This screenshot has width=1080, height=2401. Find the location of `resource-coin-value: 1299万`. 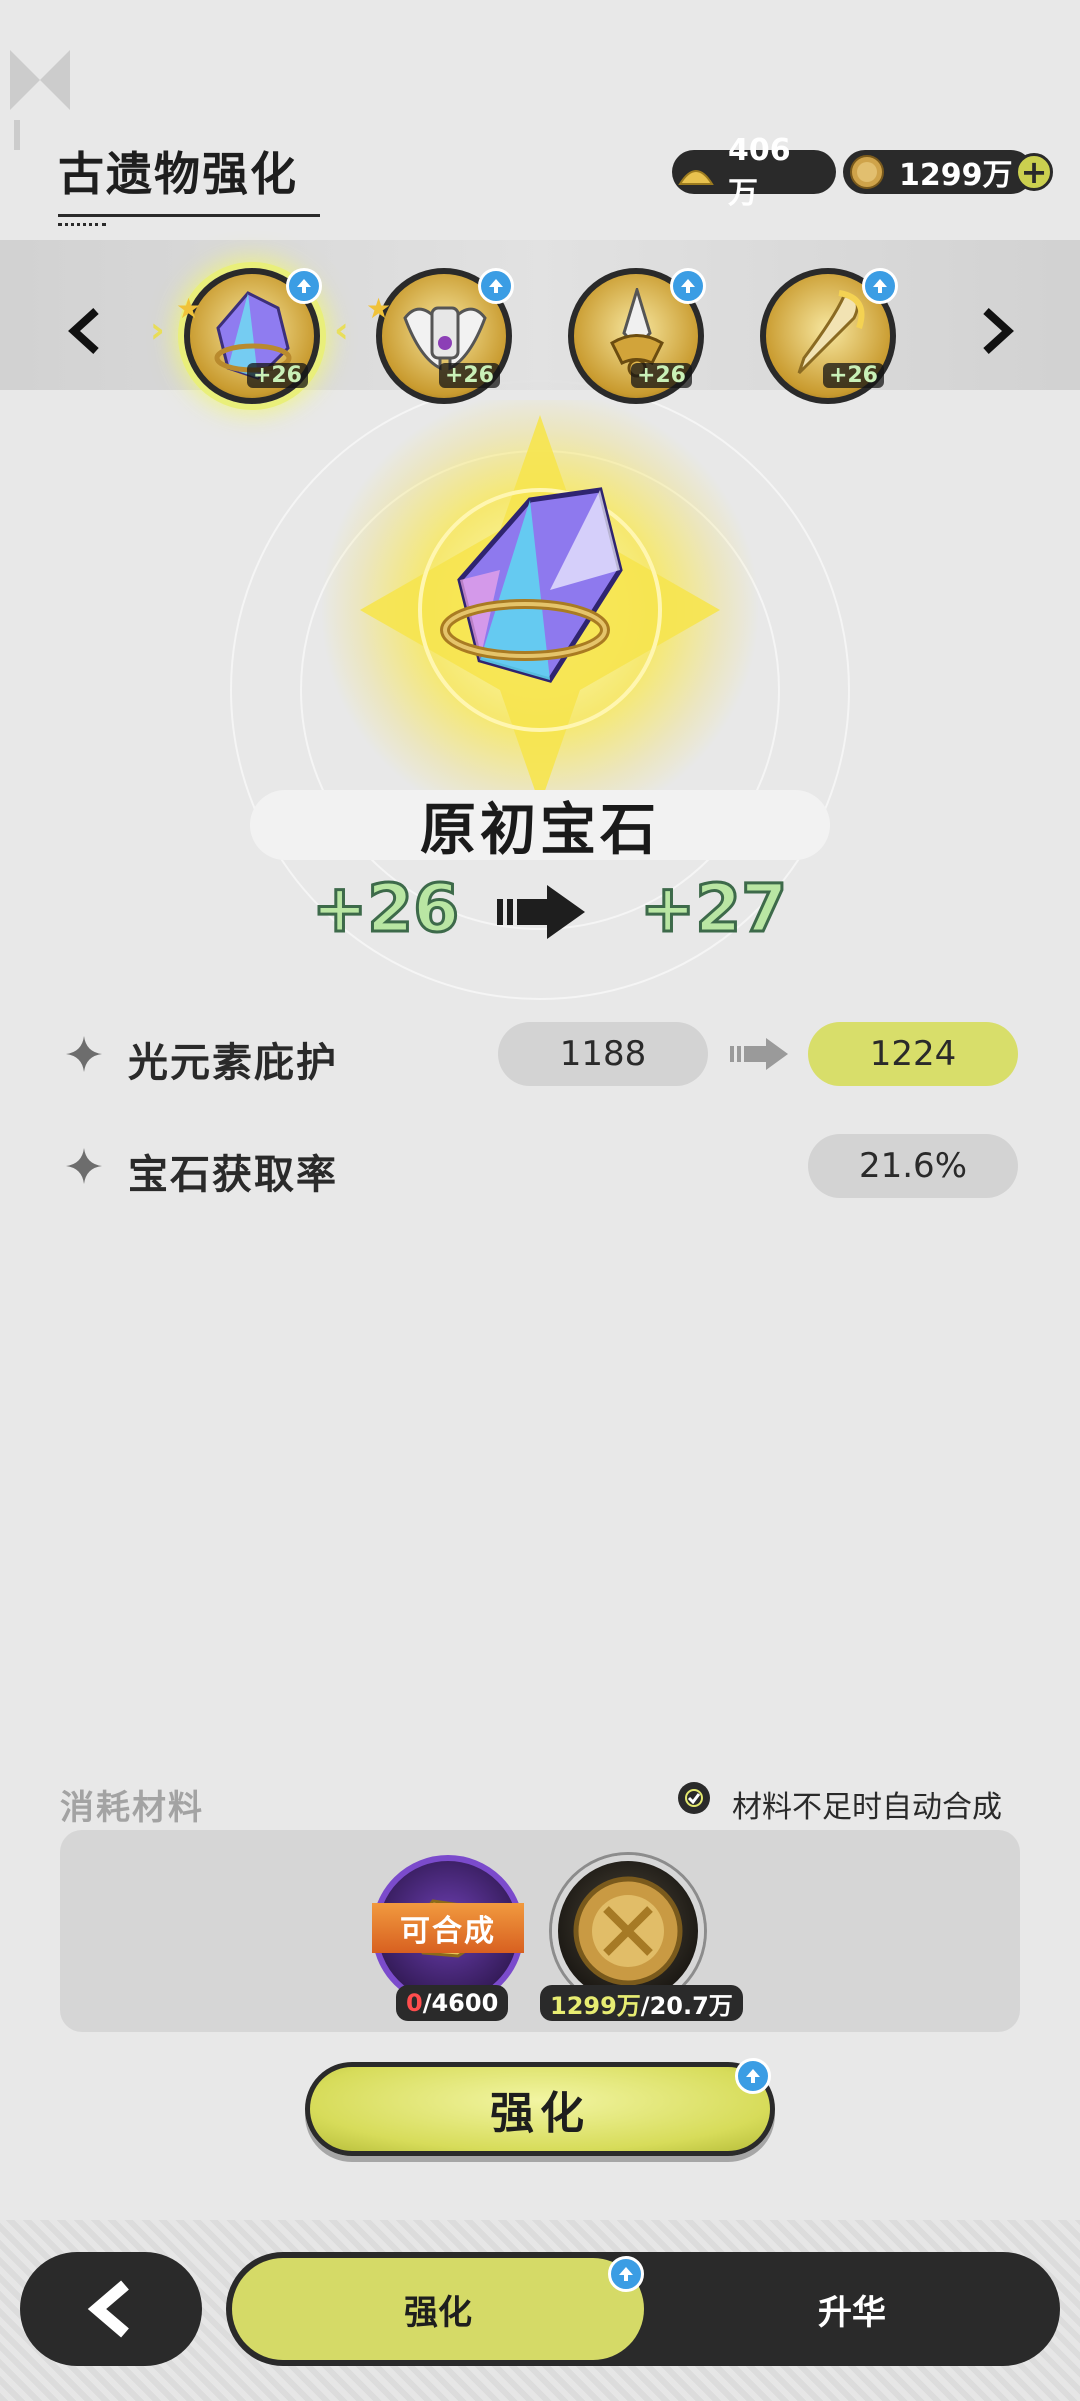

resource-coin-value: 1299万 is located at coordinates (956, 175).